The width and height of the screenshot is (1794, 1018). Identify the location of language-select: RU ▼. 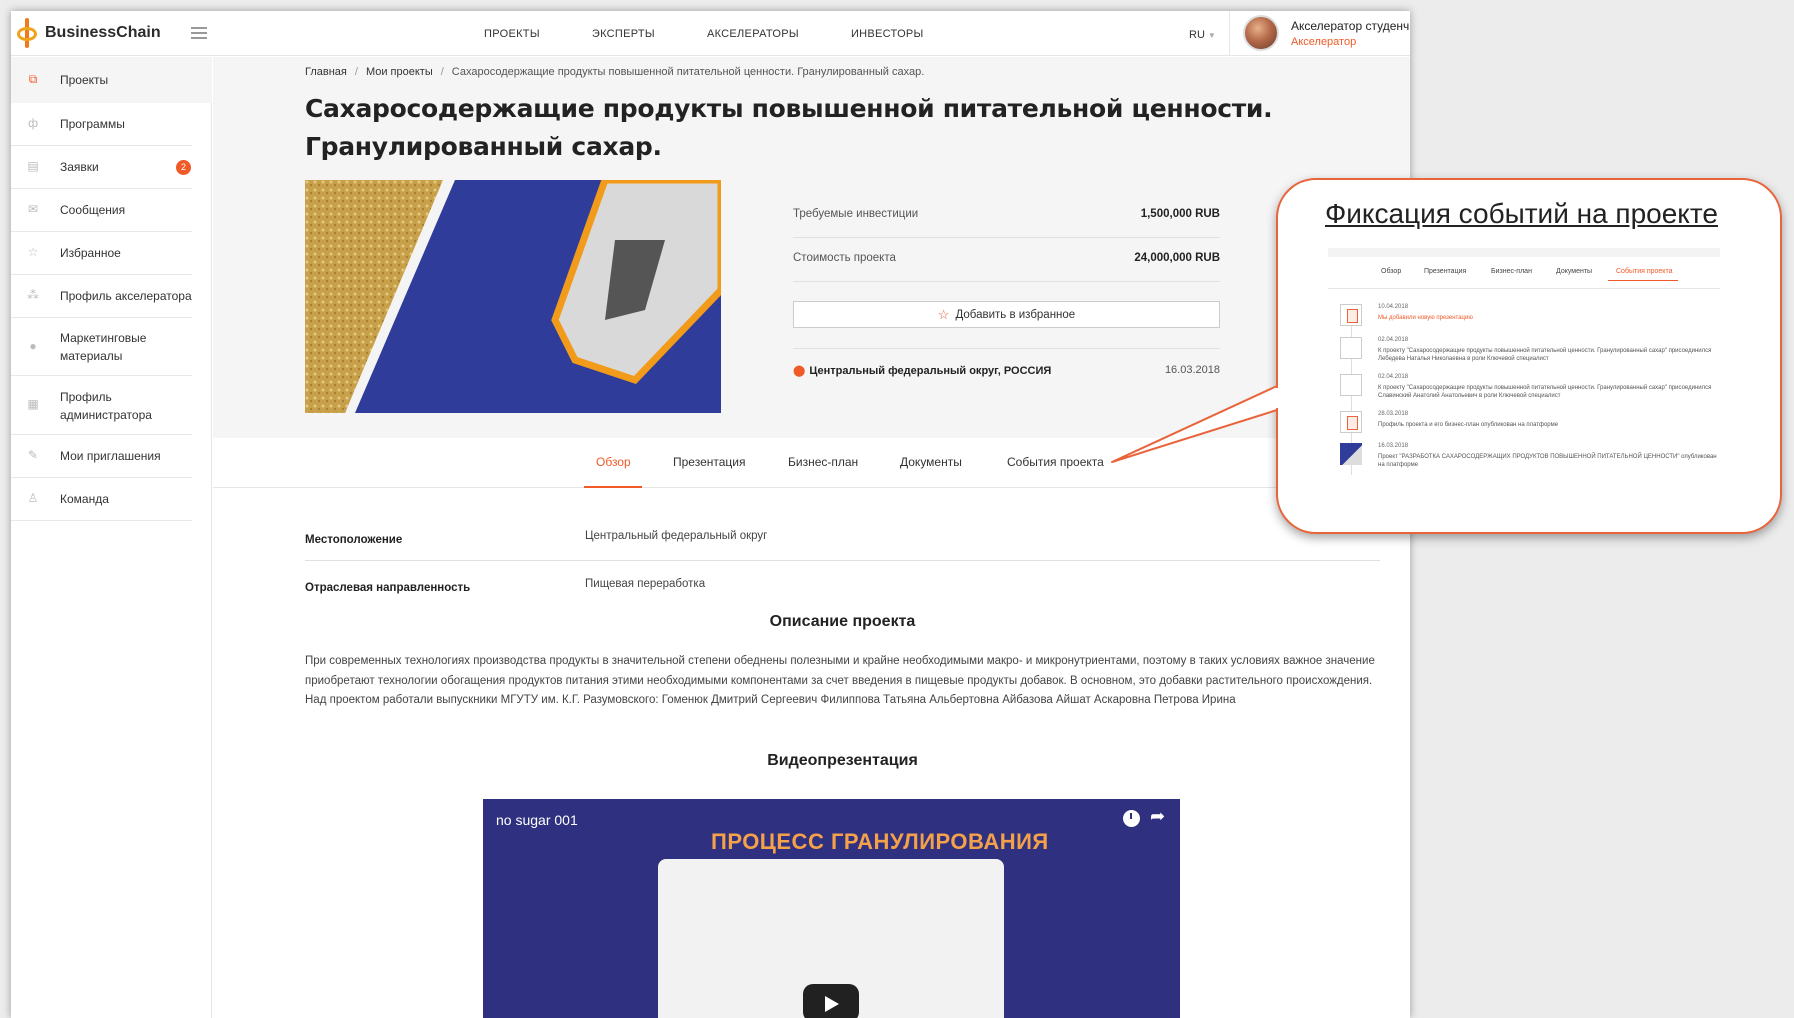
(1202, 35).